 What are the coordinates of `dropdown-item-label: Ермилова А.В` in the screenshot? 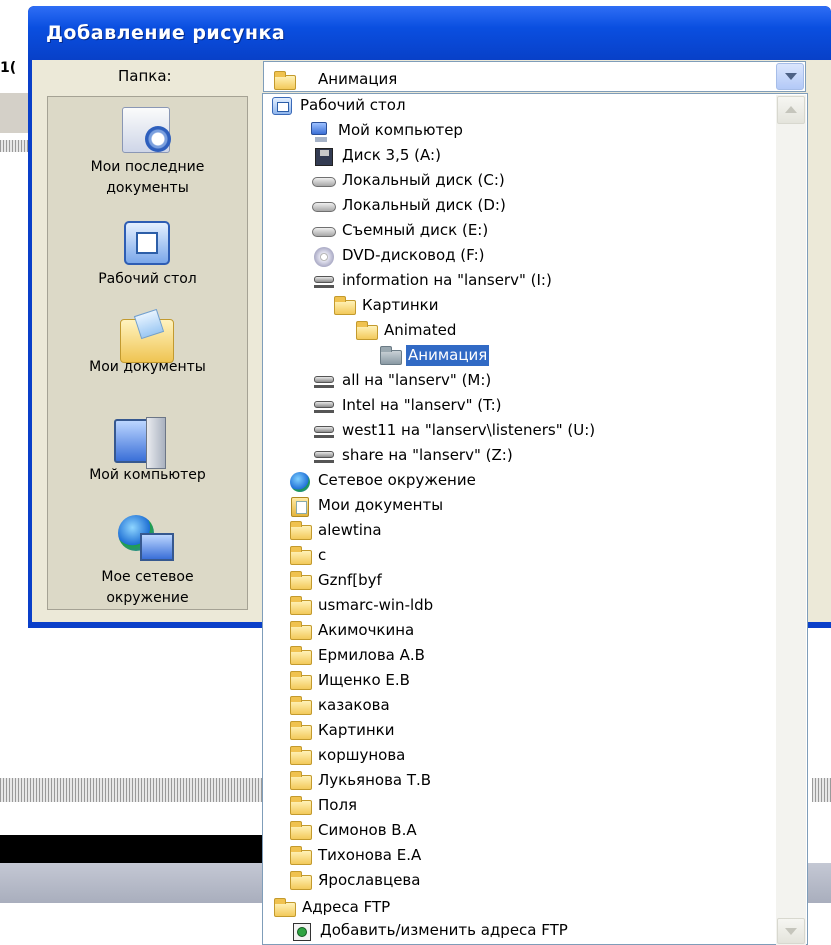 It's located at (371, 655).